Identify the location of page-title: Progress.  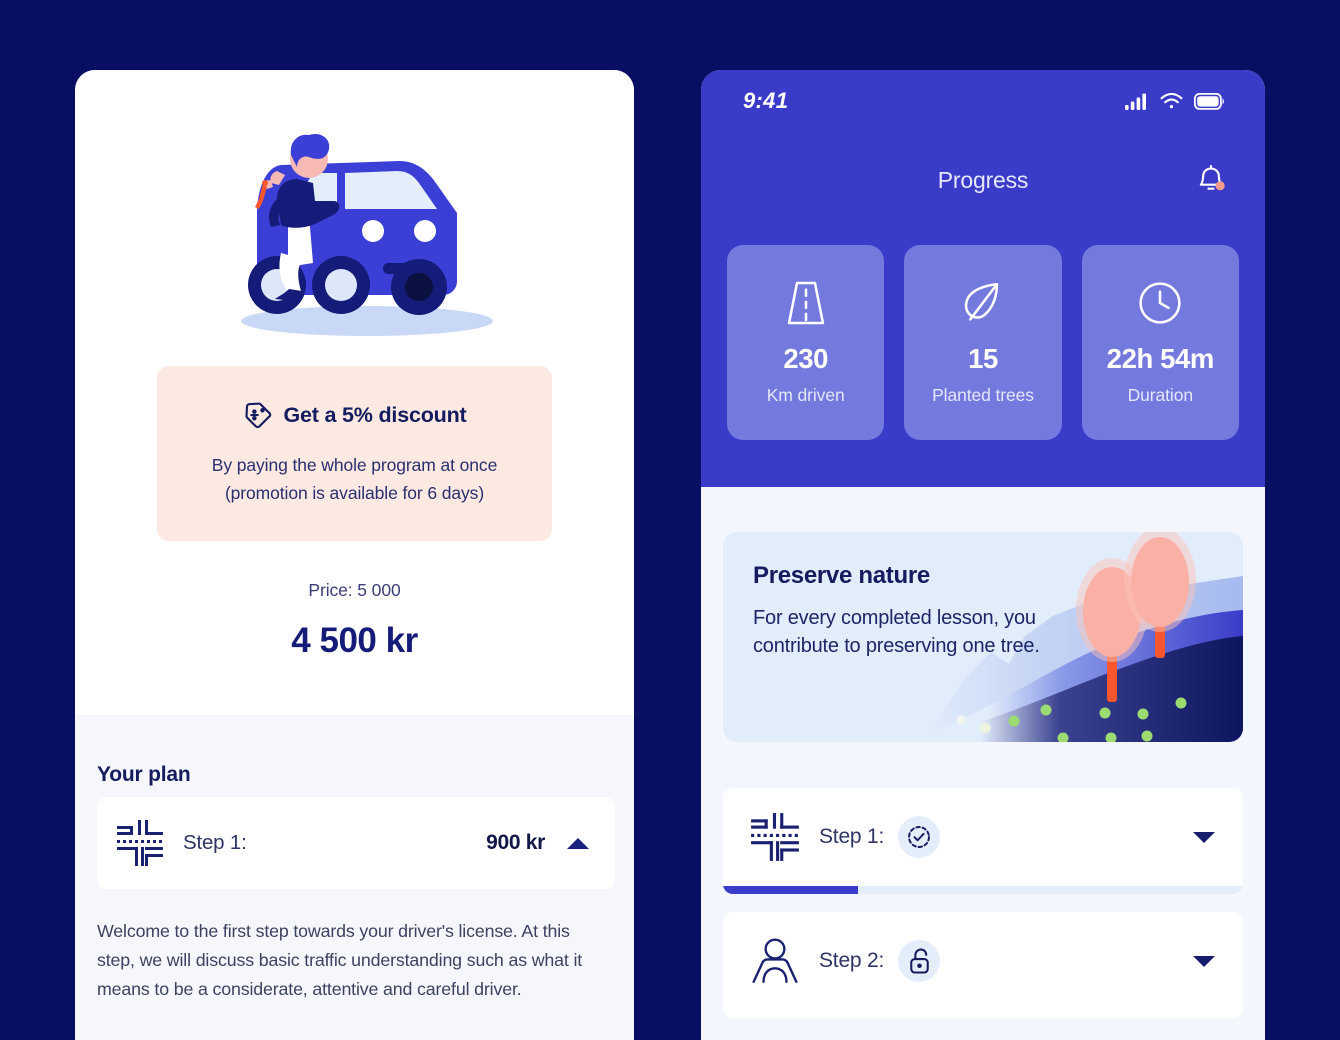
(983, 179).